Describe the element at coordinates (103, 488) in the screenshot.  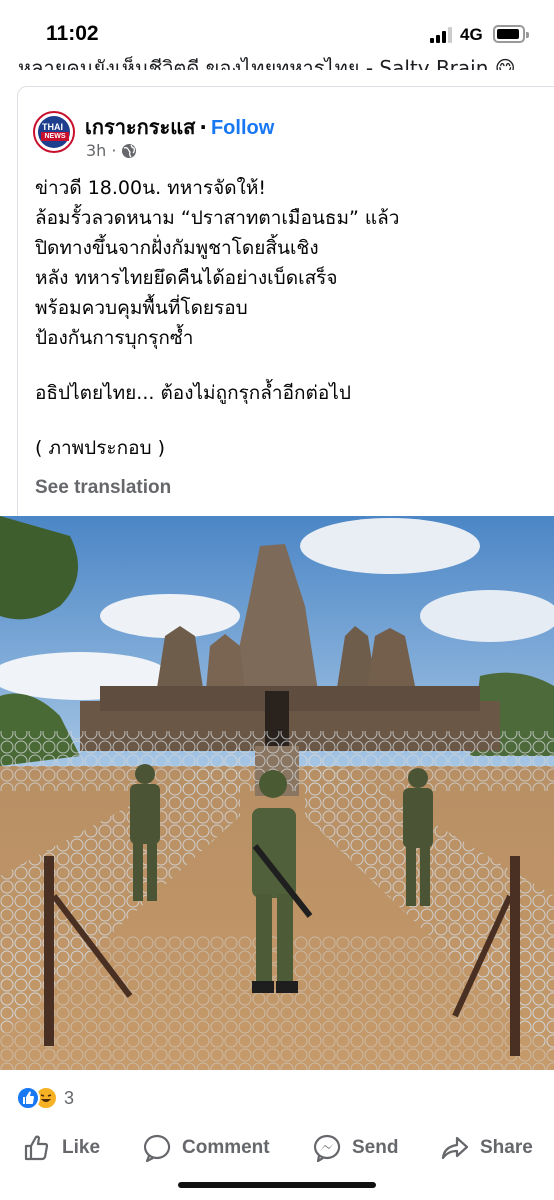
I see `see-translation-link: See translation` at that location.